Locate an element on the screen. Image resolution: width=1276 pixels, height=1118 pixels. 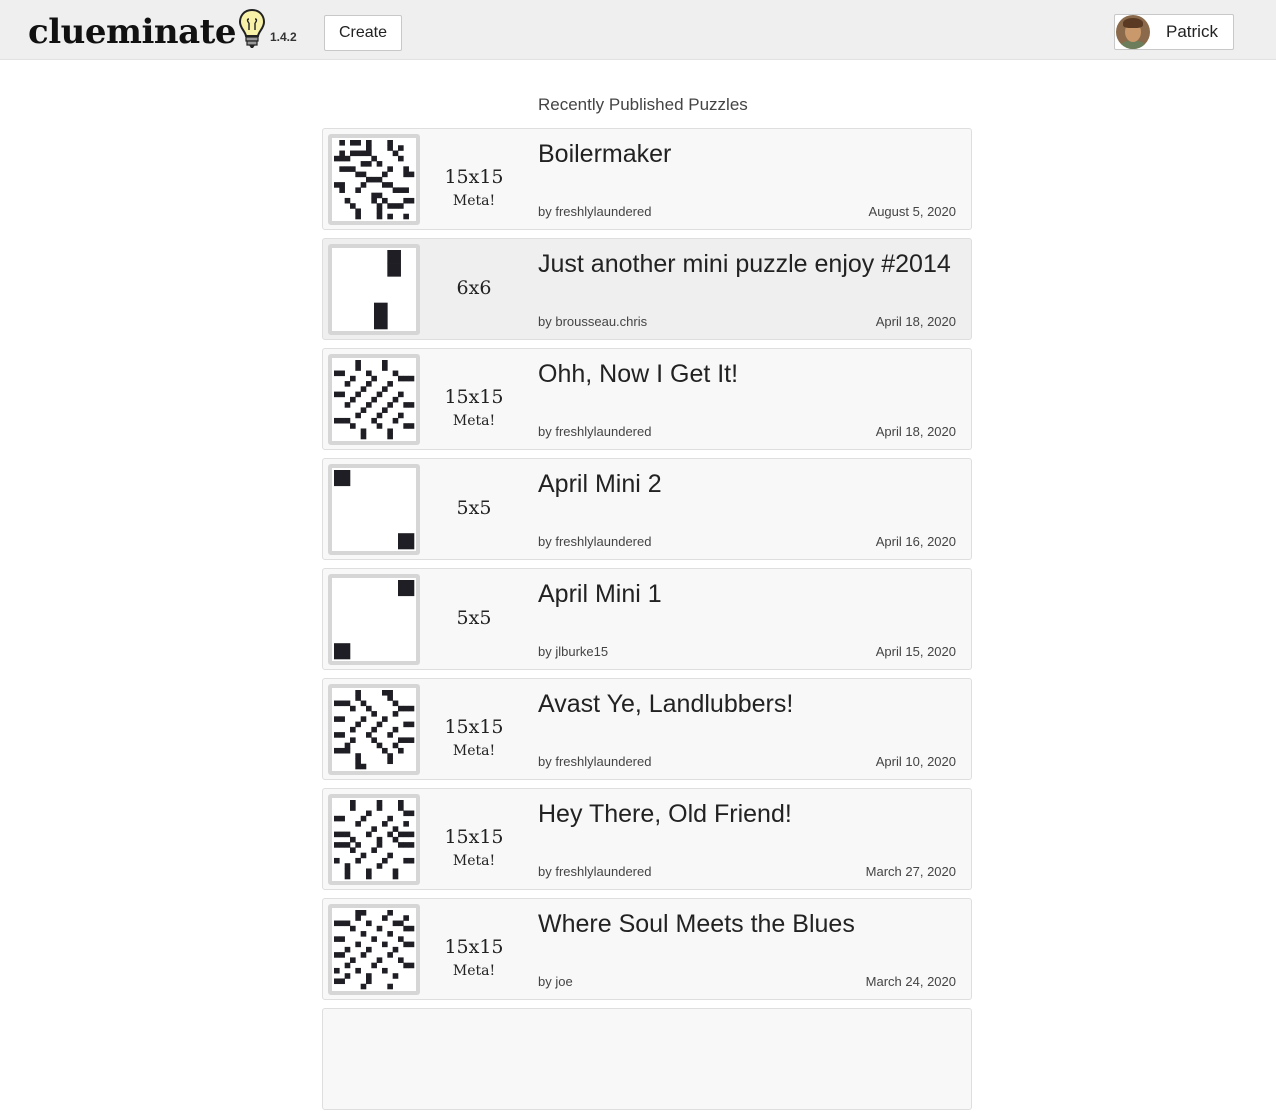
puzzle-title: Just another mini puzzle enjoy #2014 is located at coordinates (744, 264).